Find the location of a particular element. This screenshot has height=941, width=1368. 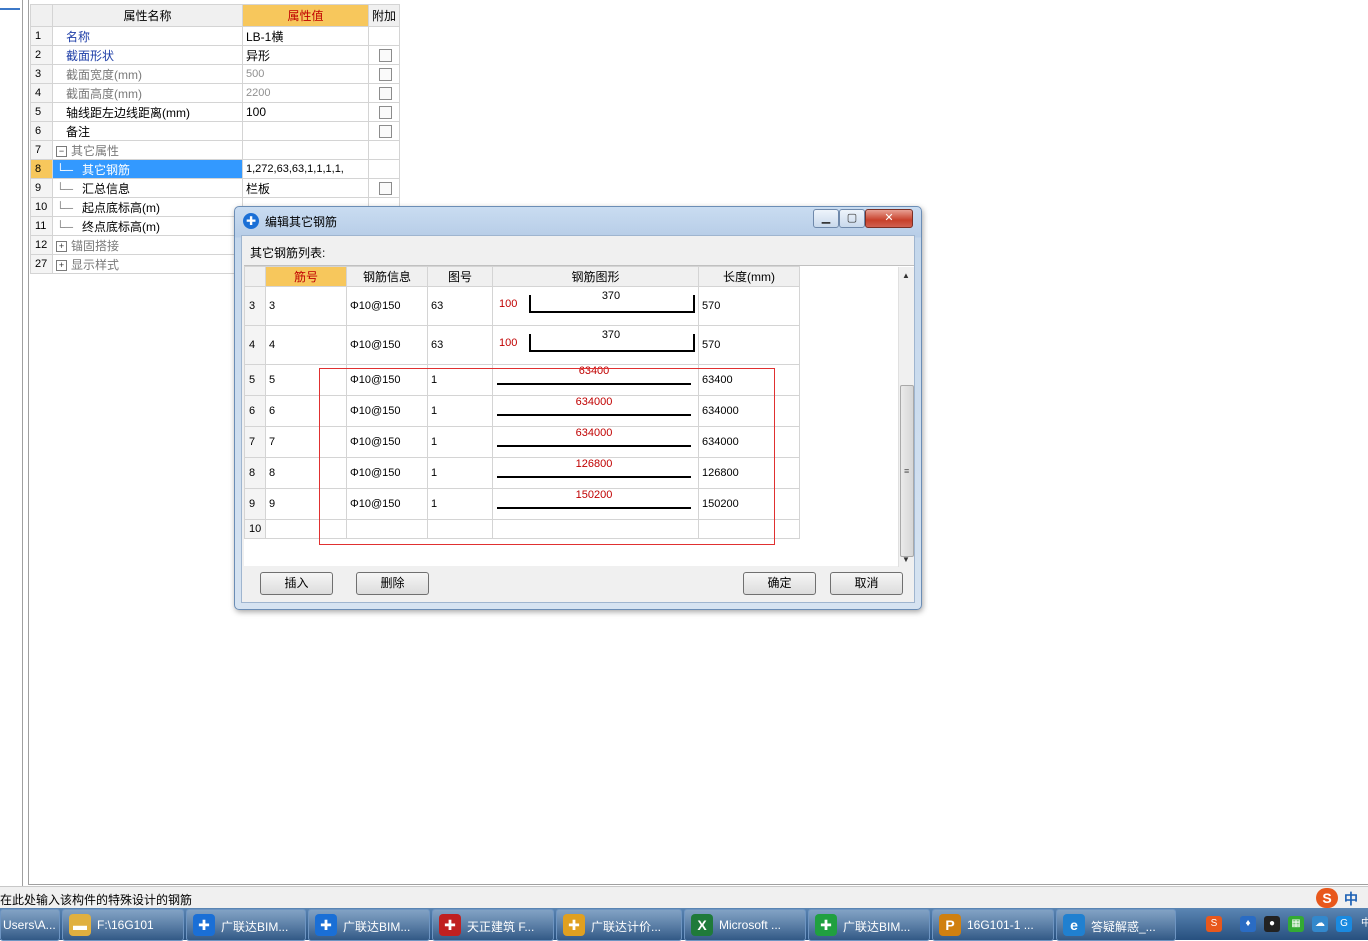

maximize-button: ▢ is located at coordinates (852, 218).